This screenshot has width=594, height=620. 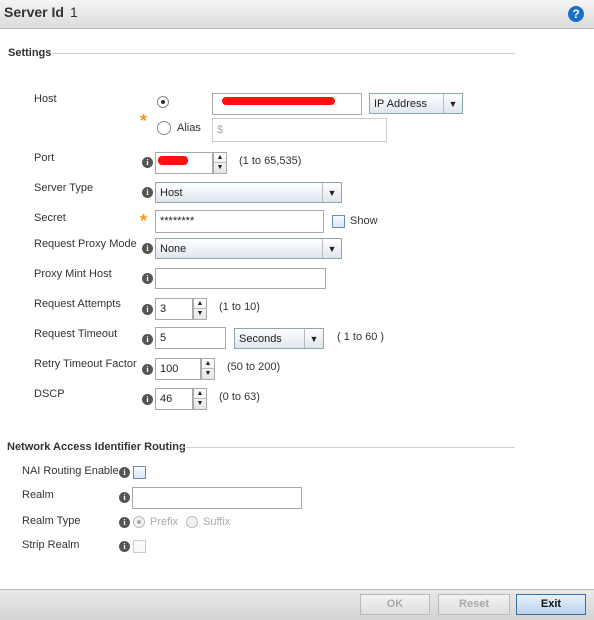 What do you see at coordinates (248, 248) in the screenshot?
I see `request-proxy-mode-select: None ▼` at bounding box center [248, 248].